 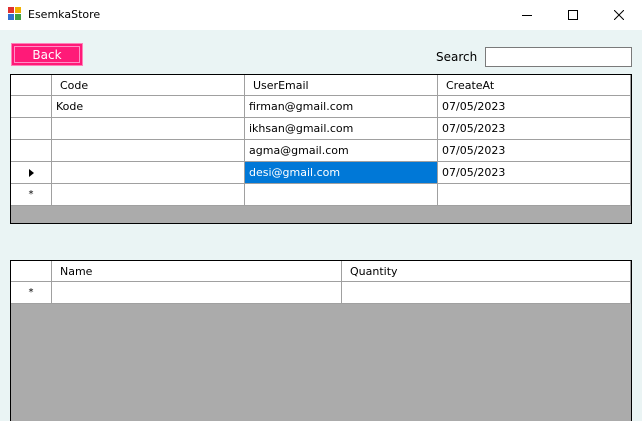 I want to click on app-icon, so click(x=15, y=14).